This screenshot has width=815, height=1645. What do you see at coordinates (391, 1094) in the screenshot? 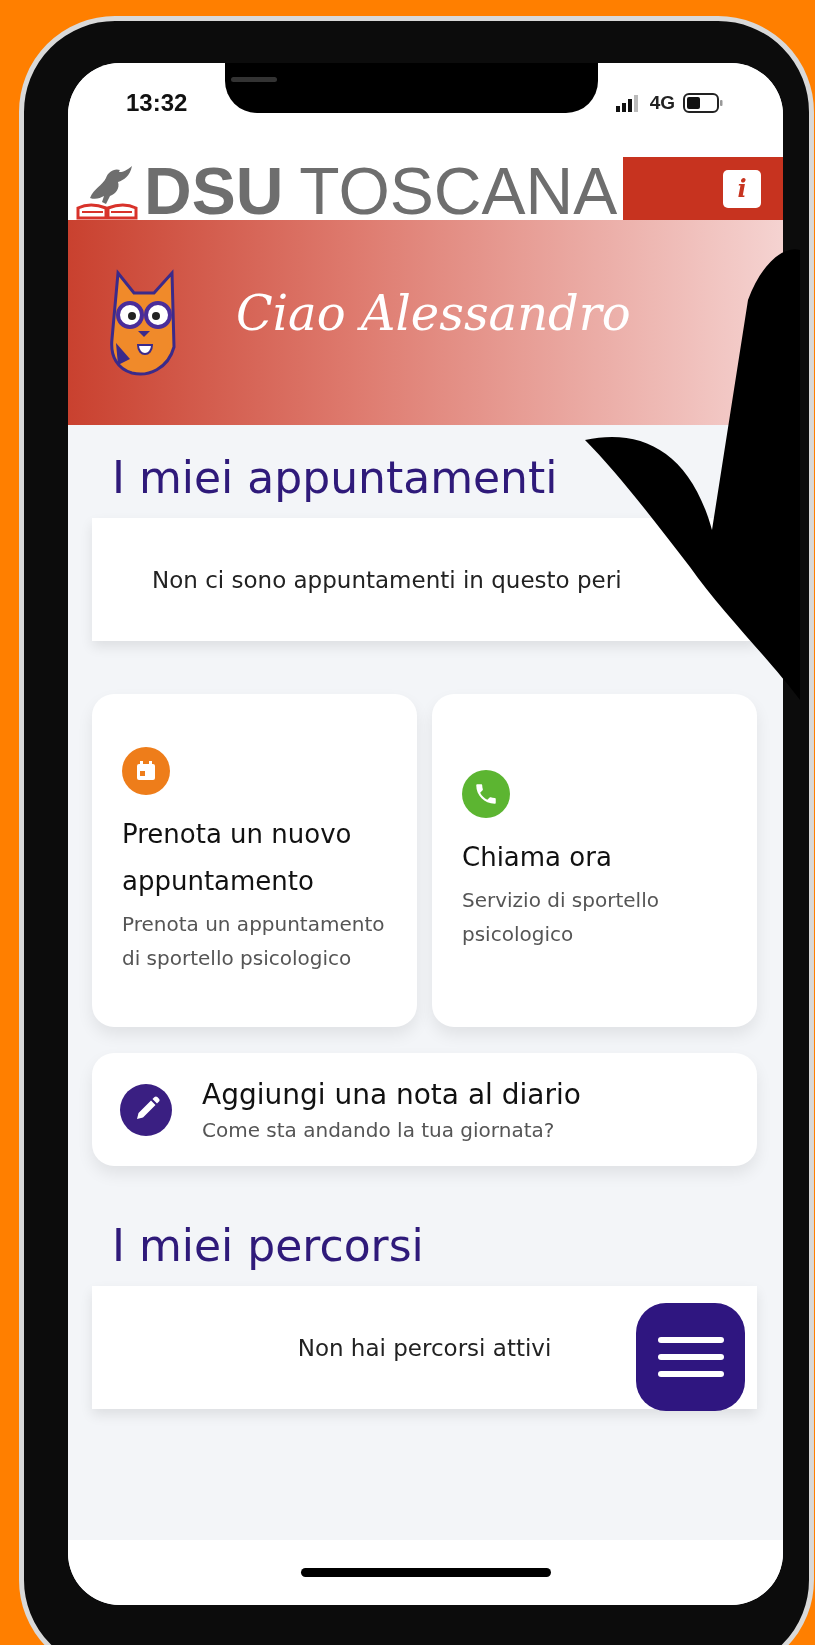
I see `diary-title: Aggiungi una nota al diario` at bounding box center [391, 1094].